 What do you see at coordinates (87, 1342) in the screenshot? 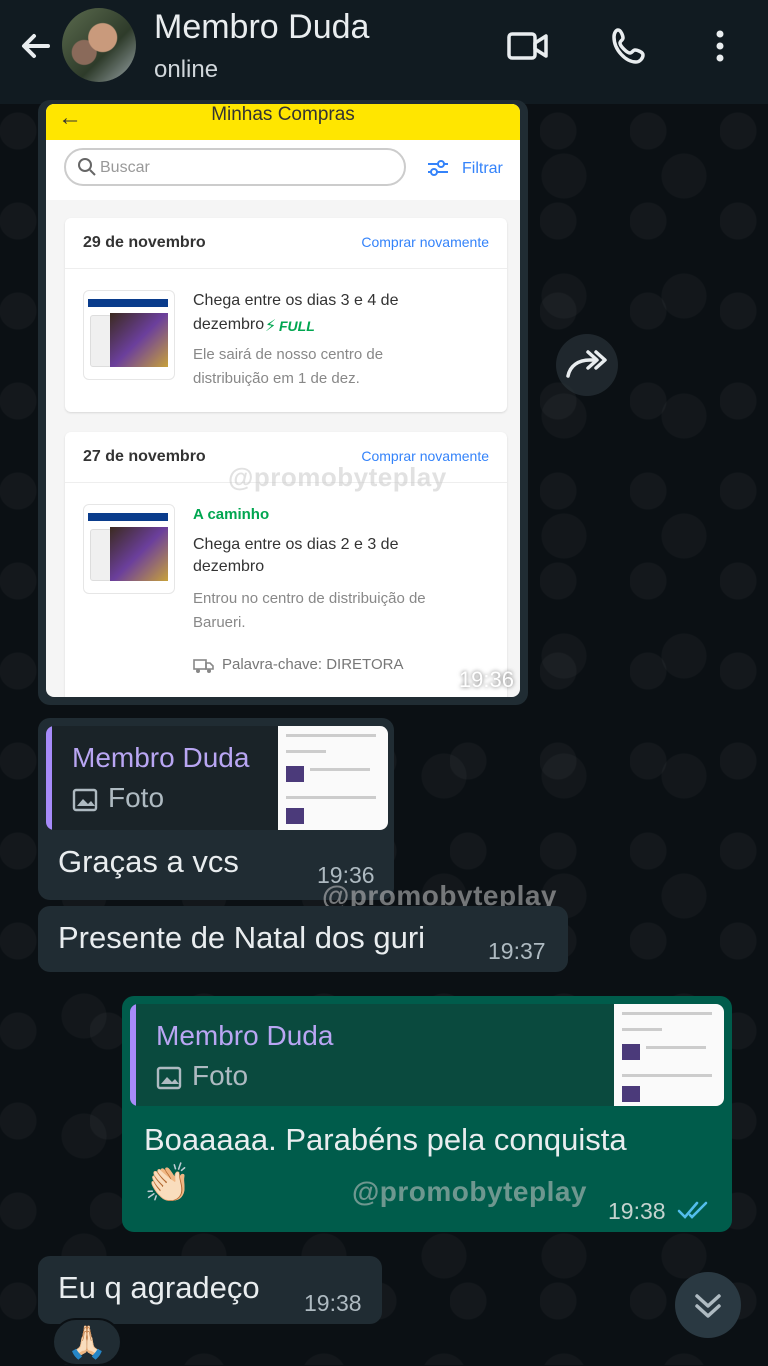
I see `message-reaction: 🙏🏻` at bounding box center [87, 1342].